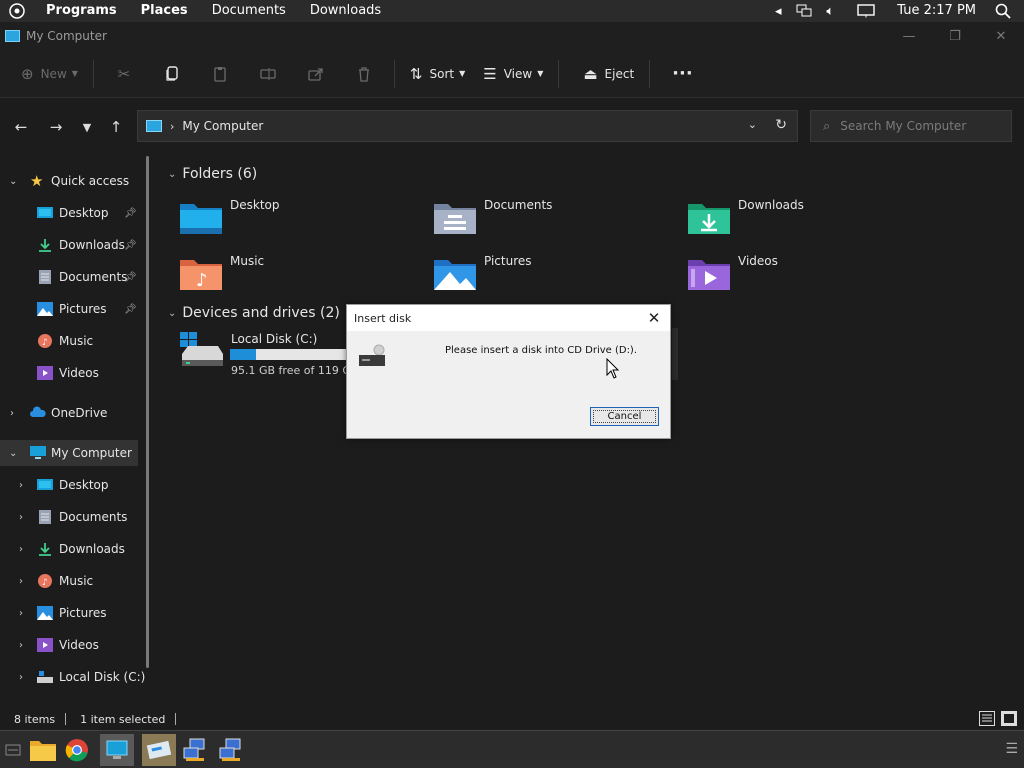  What do you see at coordinates (75, 517) in the screenshot?
I see `sidebar-item-pc-documents: › Documents` at bounding box center [75, 517].